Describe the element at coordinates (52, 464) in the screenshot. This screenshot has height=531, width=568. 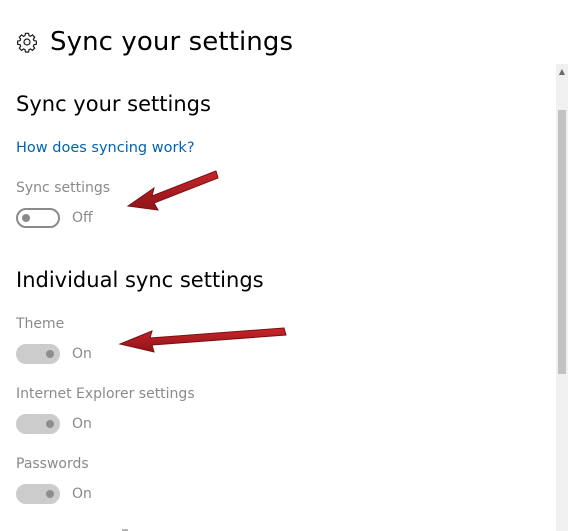
I see `passwords-label: Passwords` at that location.